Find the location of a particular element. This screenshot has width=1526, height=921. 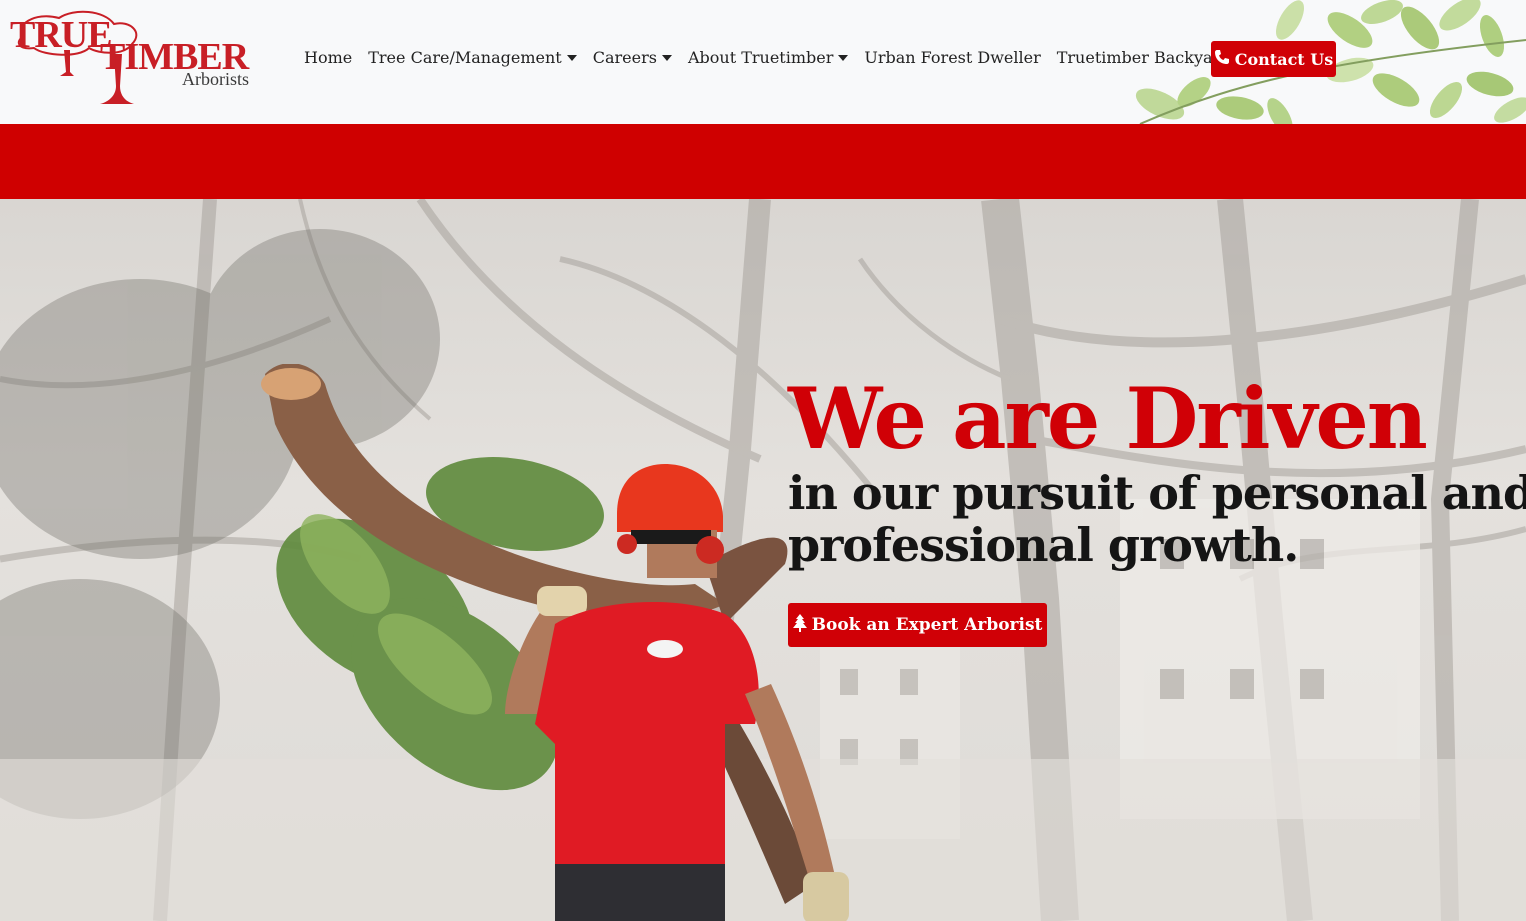

nav-home: Home is located at coordinates (328, 58).